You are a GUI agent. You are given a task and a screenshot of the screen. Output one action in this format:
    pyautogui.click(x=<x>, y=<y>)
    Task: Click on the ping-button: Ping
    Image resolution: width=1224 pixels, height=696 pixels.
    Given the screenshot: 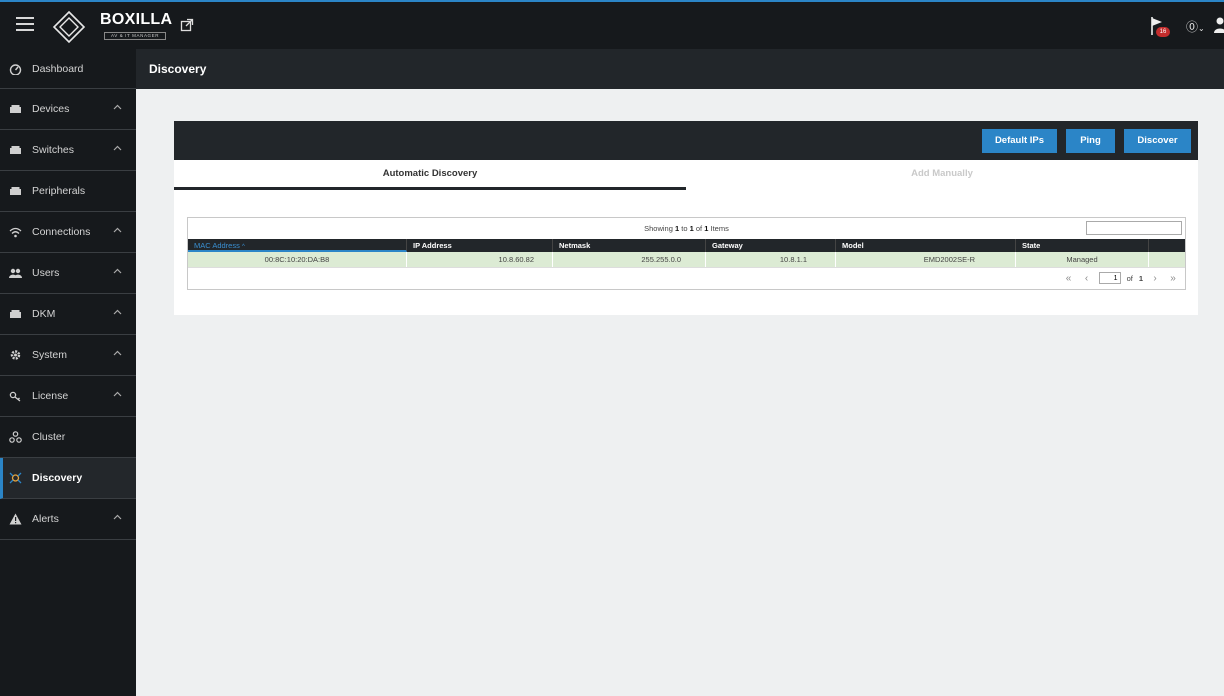 What is the action you would take?
    pyautogui.click(x=1090, y=141)
    